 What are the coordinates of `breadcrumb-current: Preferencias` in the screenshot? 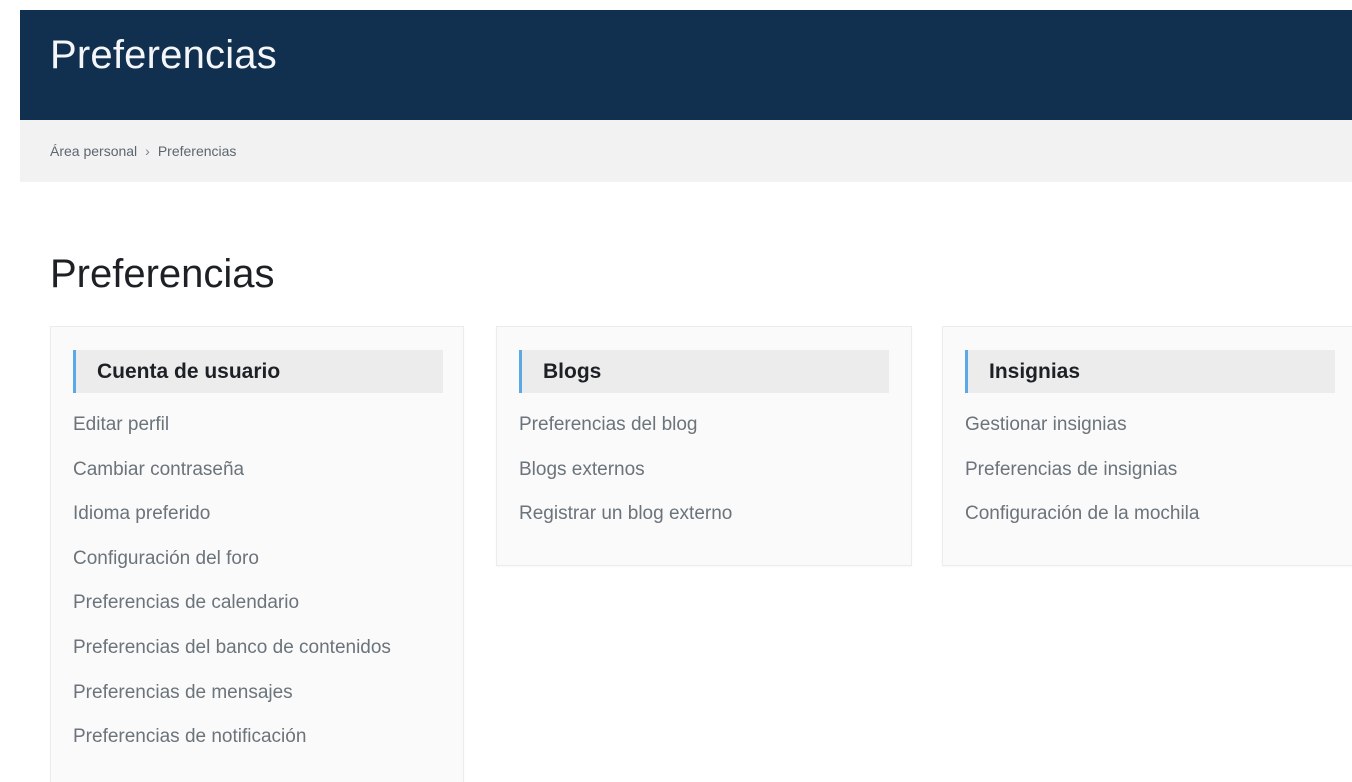 It's located at (197, 151).